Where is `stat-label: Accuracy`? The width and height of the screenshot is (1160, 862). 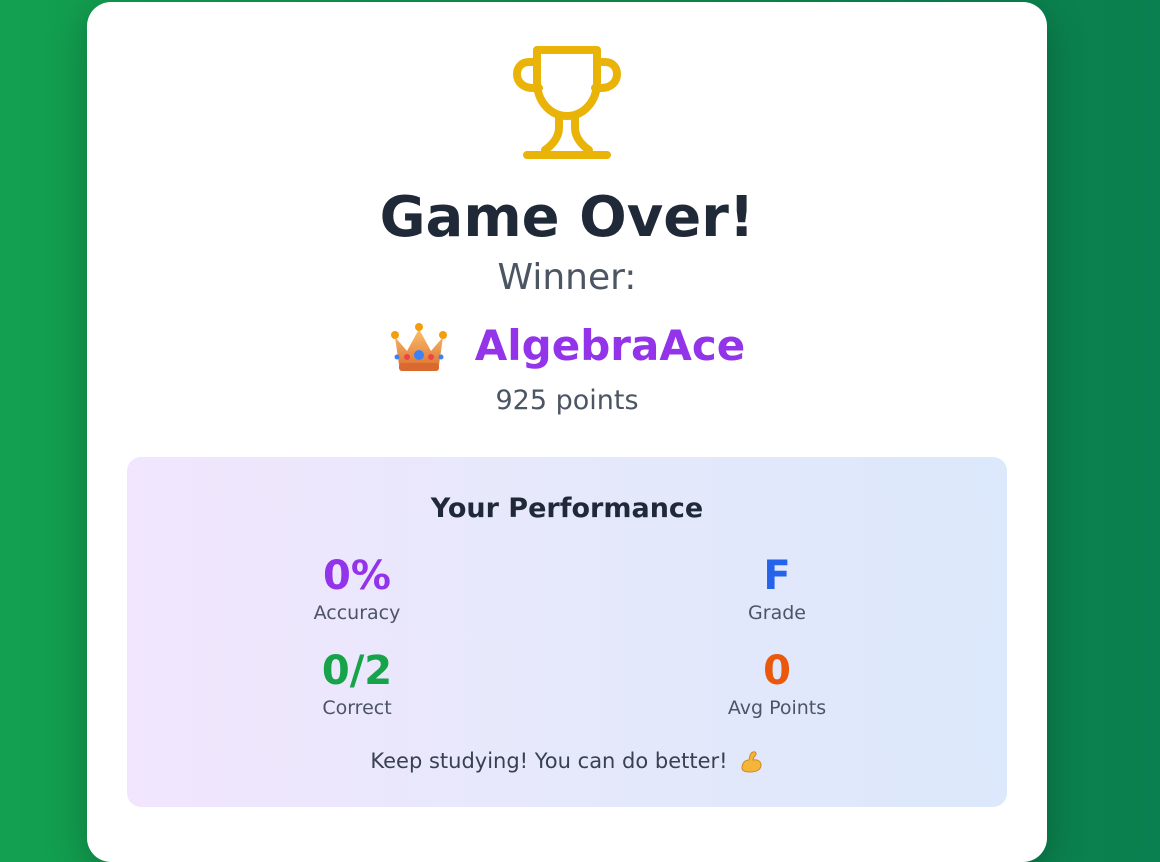 stat-label: Accuracy is located at coordinates (357, 613).